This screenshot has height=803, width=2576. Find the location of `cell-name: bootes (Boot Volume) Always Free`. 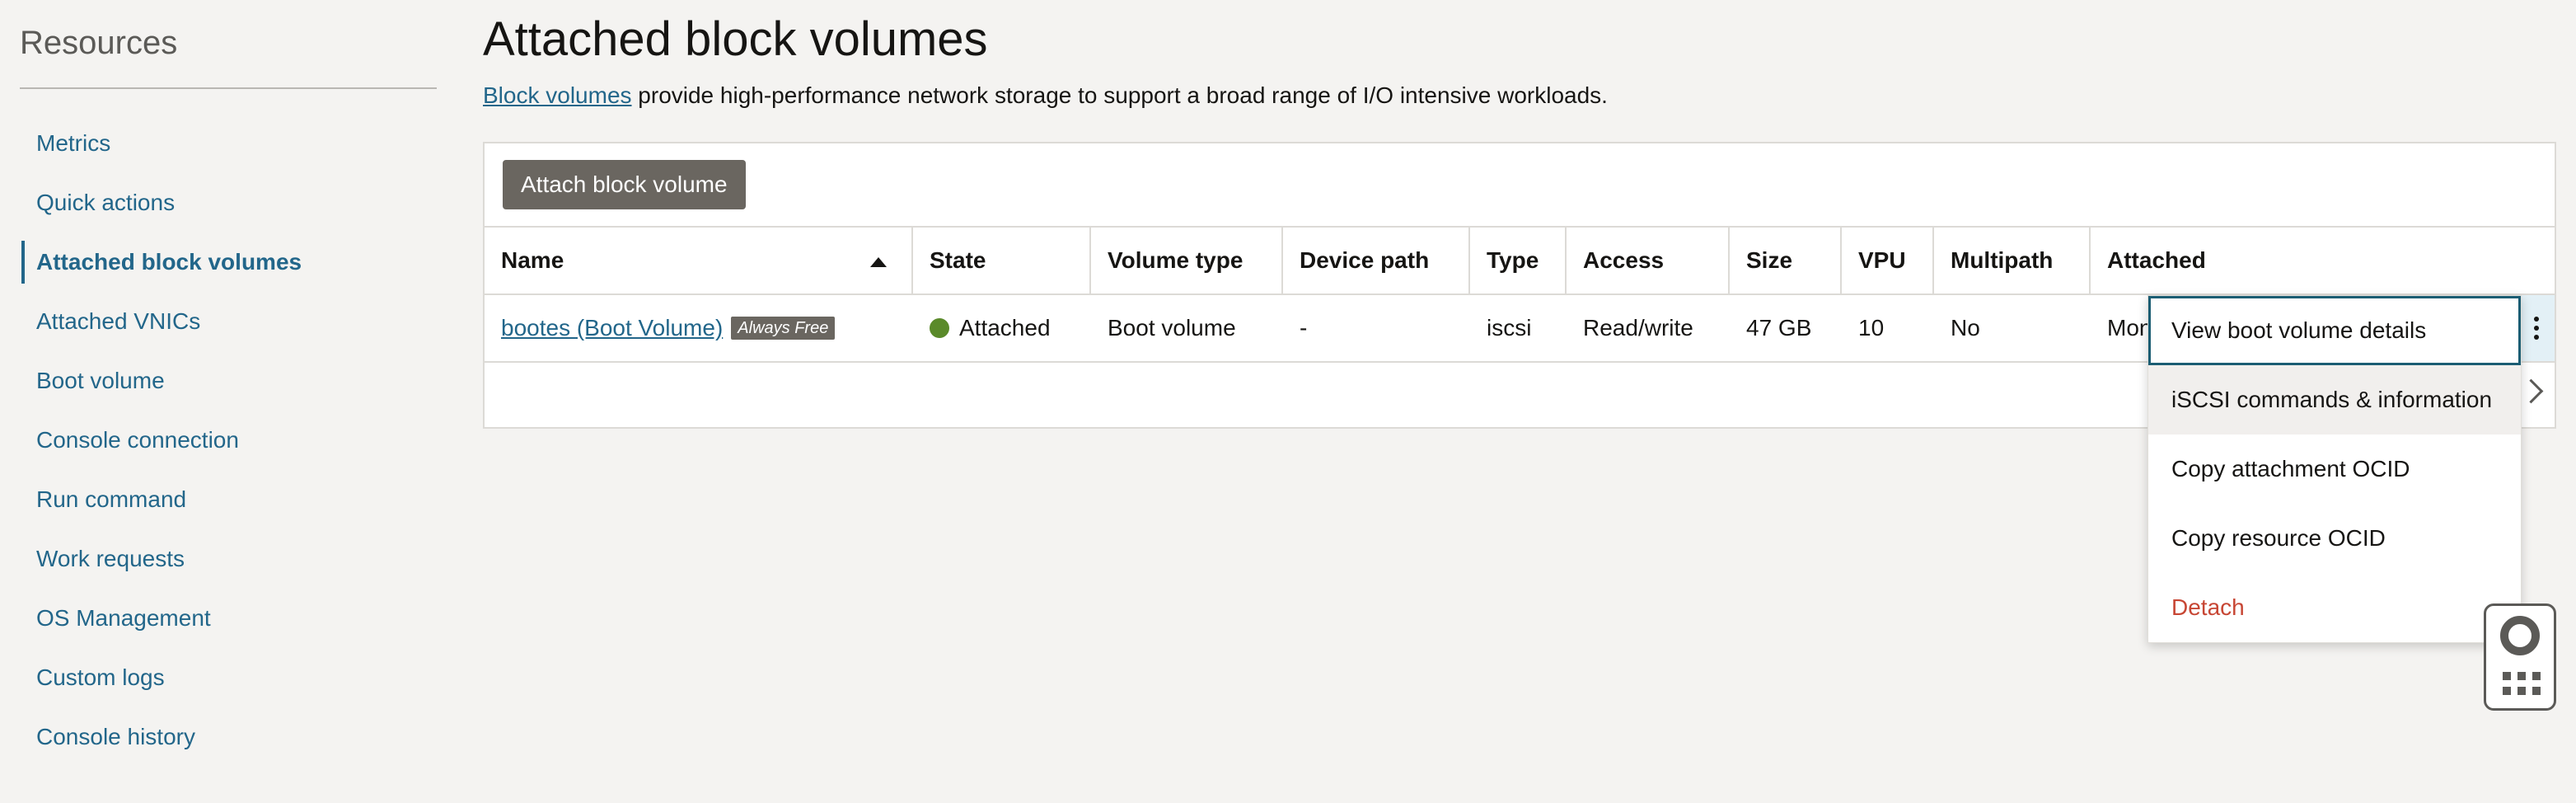

cell-name: bootes (Boot Volume) Always Free is located at coordinates (699, 328).